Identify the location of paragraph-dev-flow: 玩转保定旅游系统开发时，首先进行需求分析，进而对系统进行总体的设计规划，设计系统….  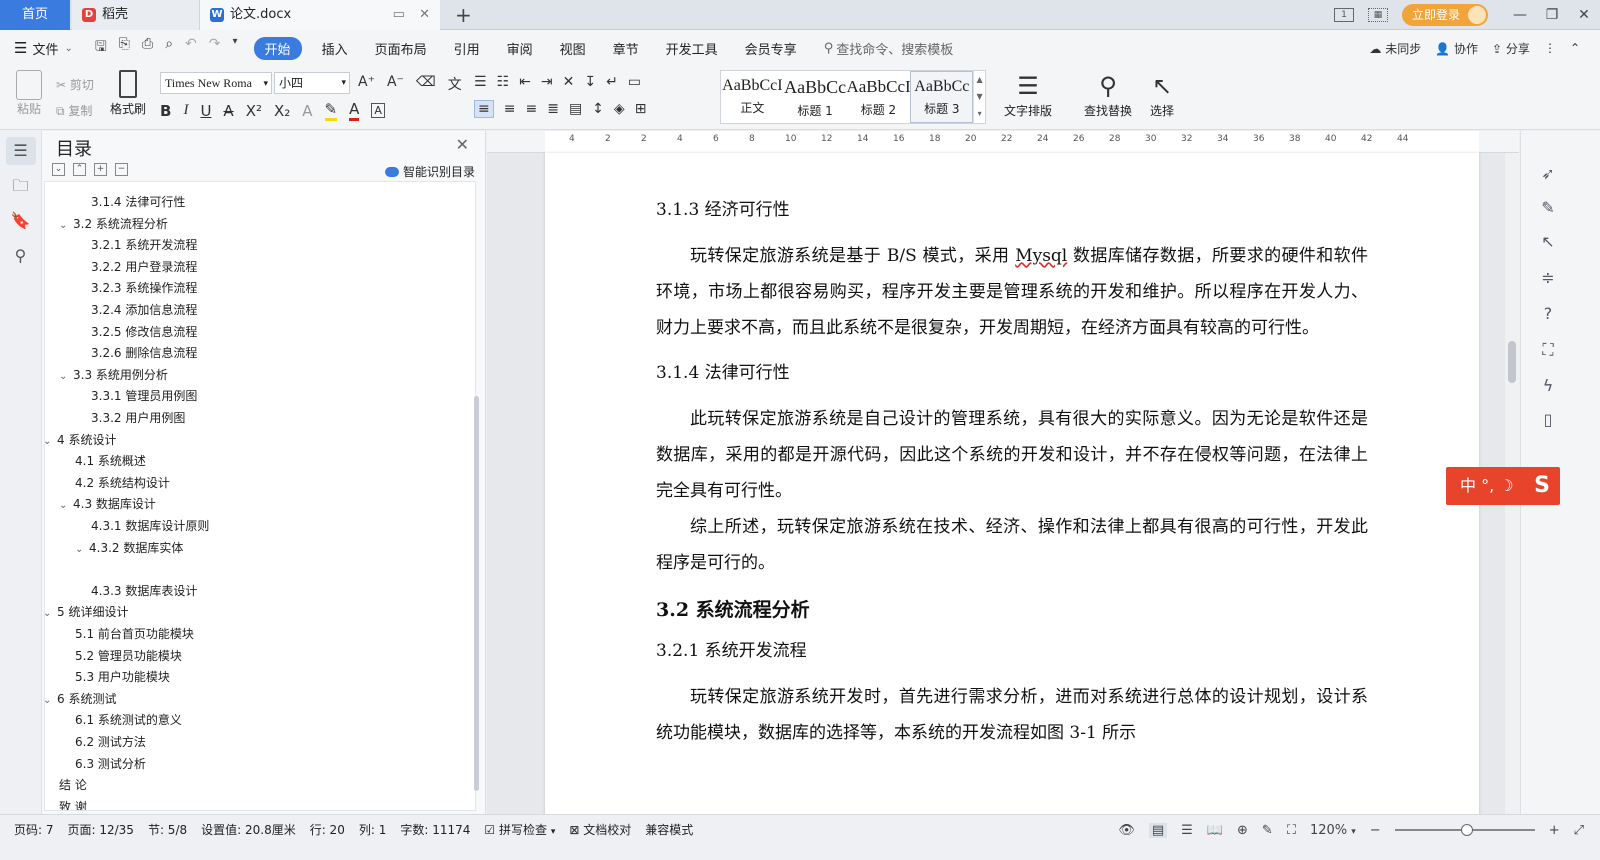
(1012, 715).